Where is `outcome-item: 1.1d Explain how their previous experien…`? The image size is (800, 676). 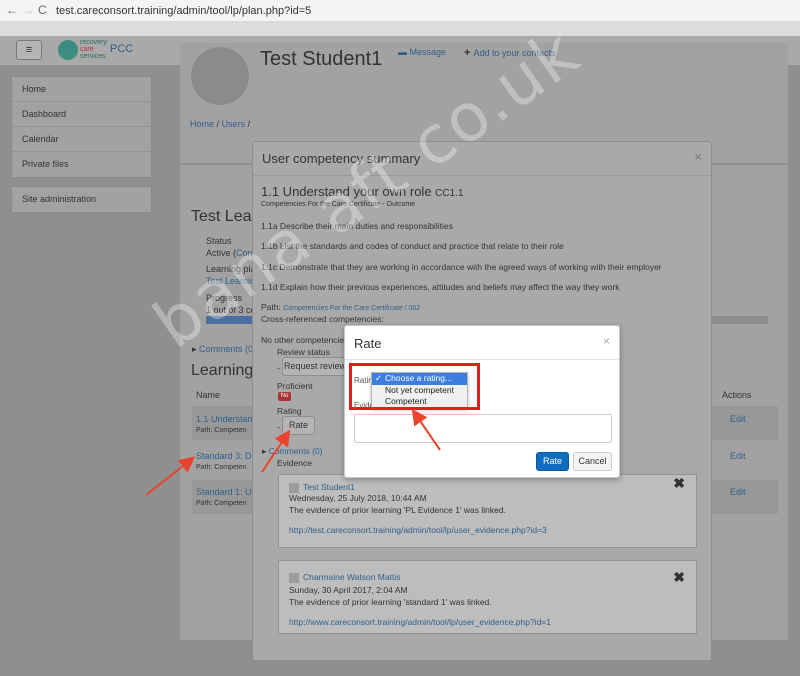 outcome-item: 1.1d Explain how their previous experien… is located at coordinates (440, 287).